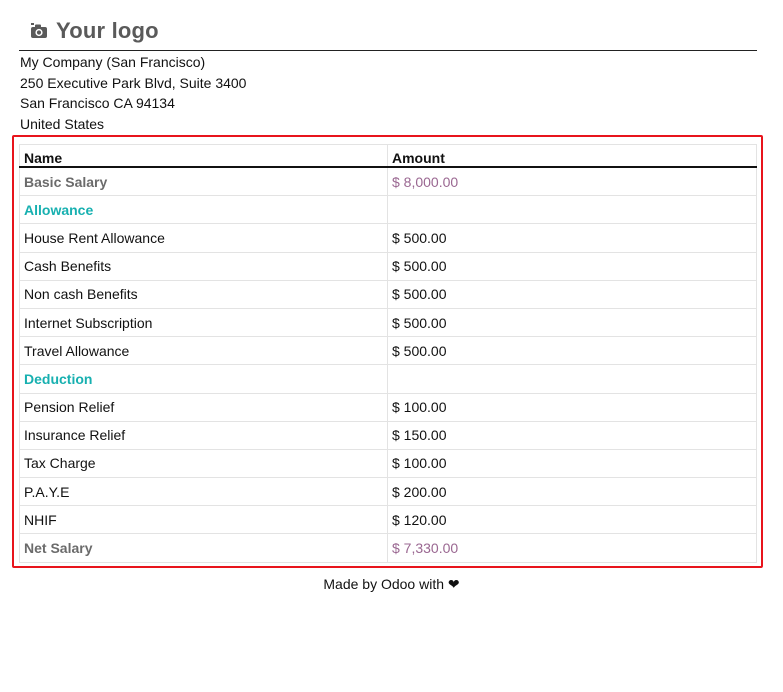 The width and height of the screenshot is (783, 692). I want to click on row-amount: $ 120.00, so click(572, 520).